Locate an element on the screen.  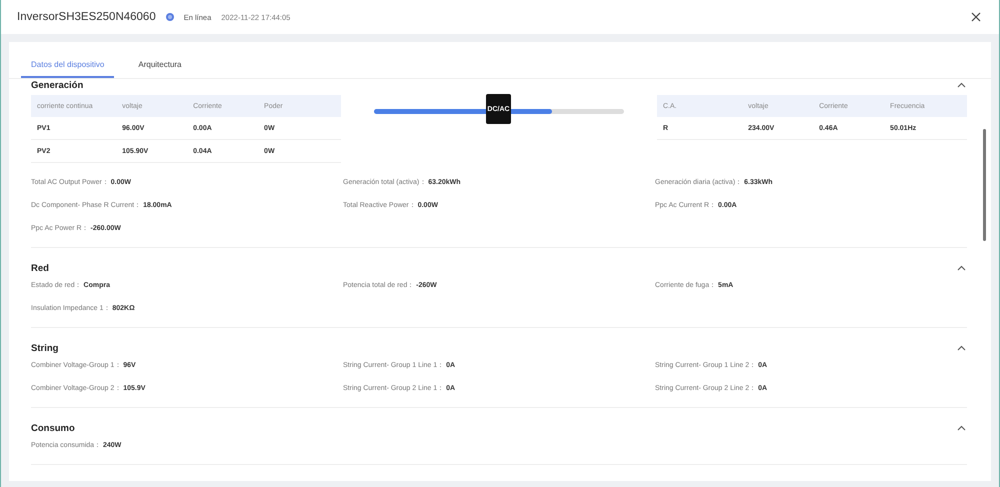
scrollbar is located at coordinates (984, 185).